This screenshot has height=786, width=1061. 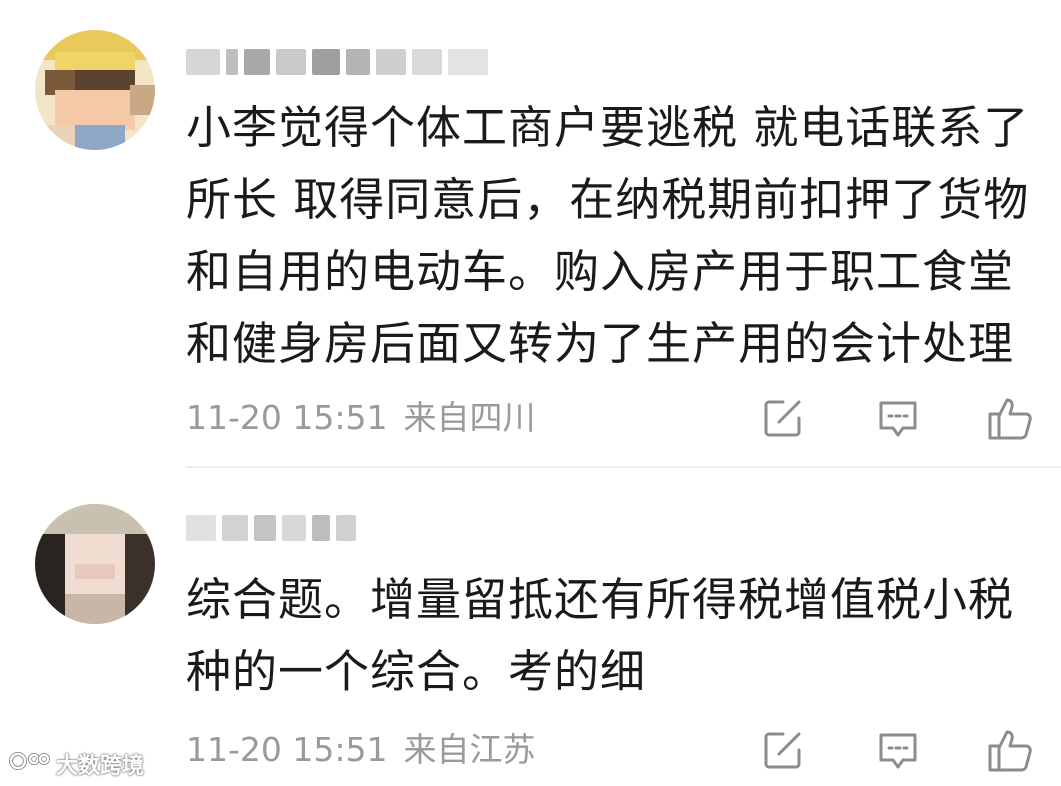 What do you see at coordinates (100, 766) in the screenshot?
I see `watermark-text: 大数跨境` at bounding box center [100, 766].